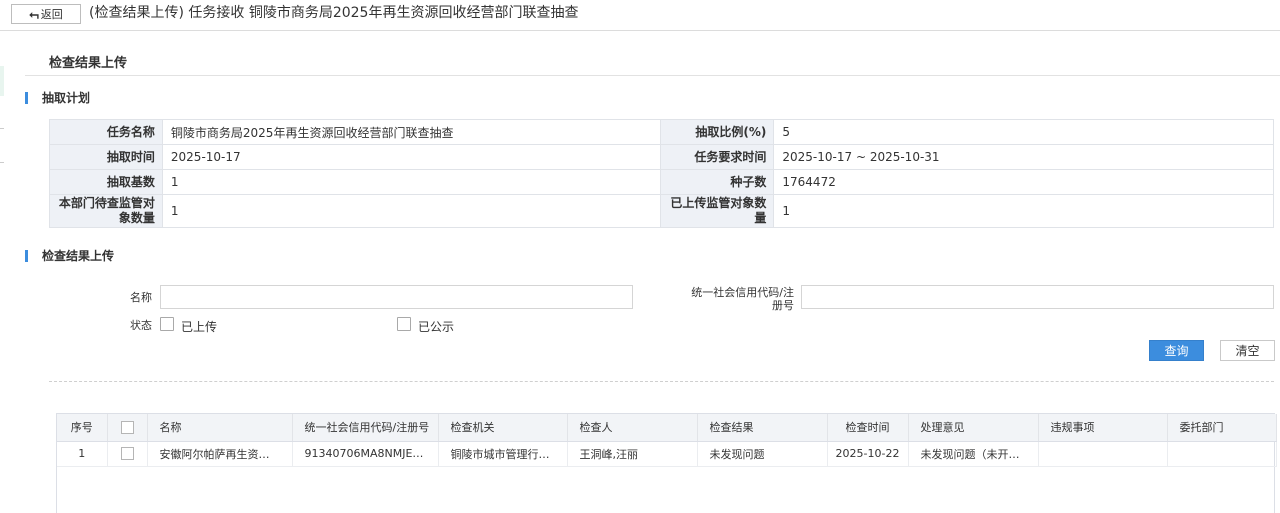  Describe the element at coordinates (1037, 297) in the screenshot. I see `credit-code-input` at that location.